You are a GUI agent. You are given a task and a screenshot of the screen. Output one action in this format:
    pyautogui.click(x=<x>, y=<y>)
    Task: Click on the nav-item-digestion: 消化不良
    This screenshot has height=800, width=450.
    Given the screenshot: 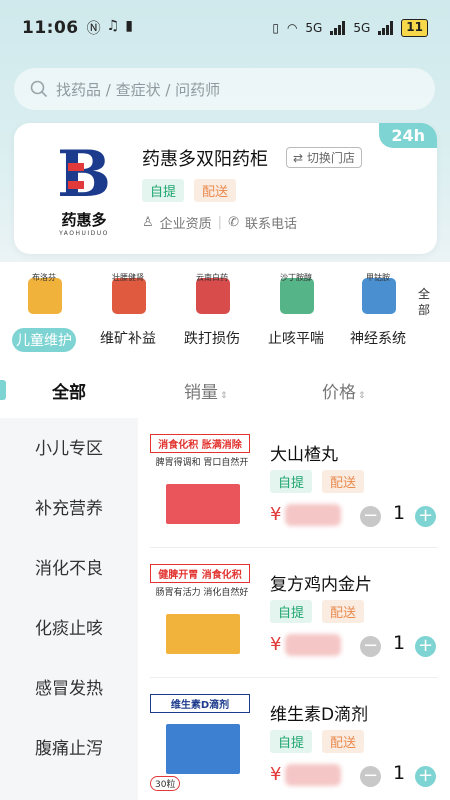 What is the action you would take?
    pyautogui.click(x=69, y=566)
    